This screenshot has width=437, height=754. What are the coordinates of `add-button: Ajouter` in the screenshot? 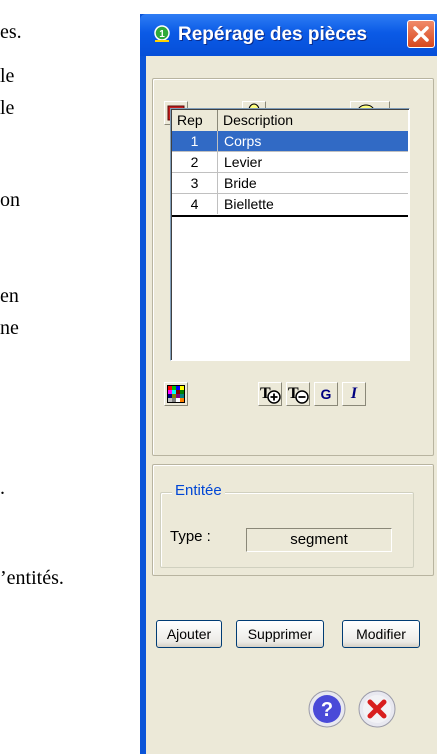 It's located at (189, 634).